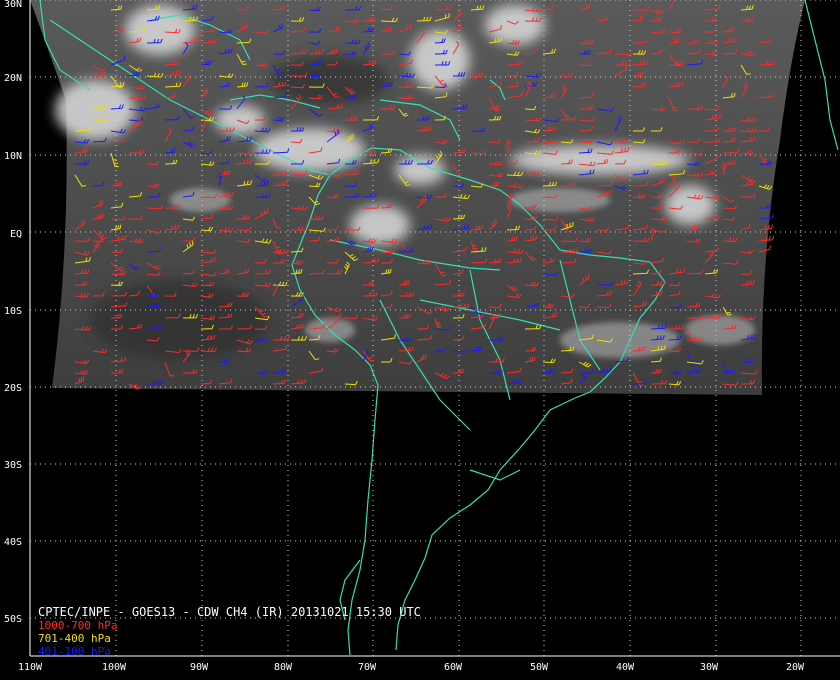 This screenshot has height=680, width=840. I want to click on legend-entry-low-level: 1000-700 hPa, so click(77, 625).